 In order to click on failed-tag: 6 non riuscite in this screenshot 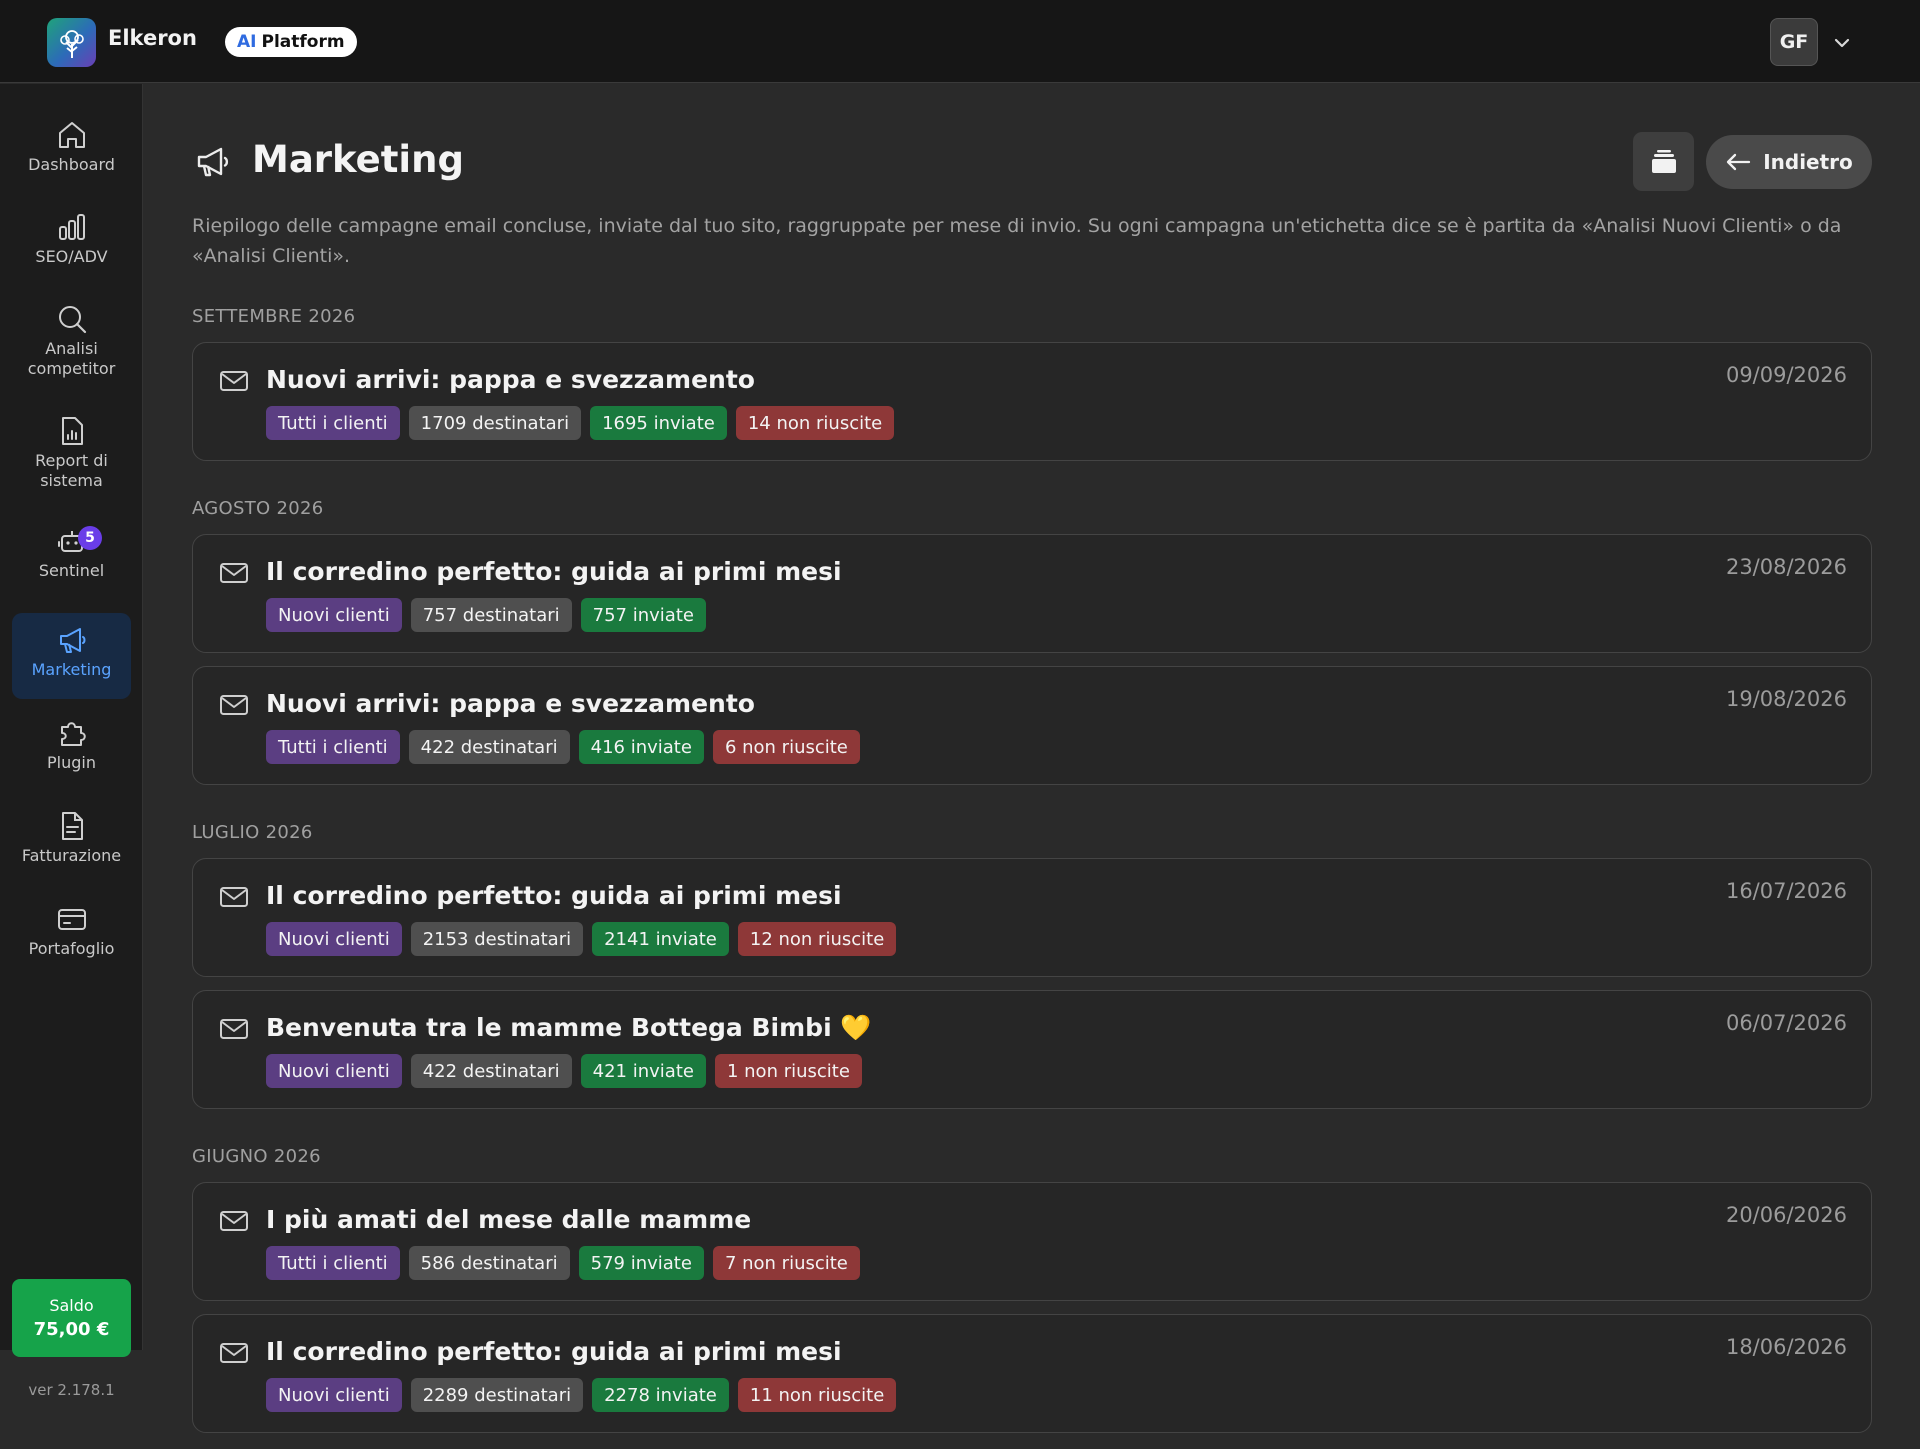, I will do `click(786, 747)`.